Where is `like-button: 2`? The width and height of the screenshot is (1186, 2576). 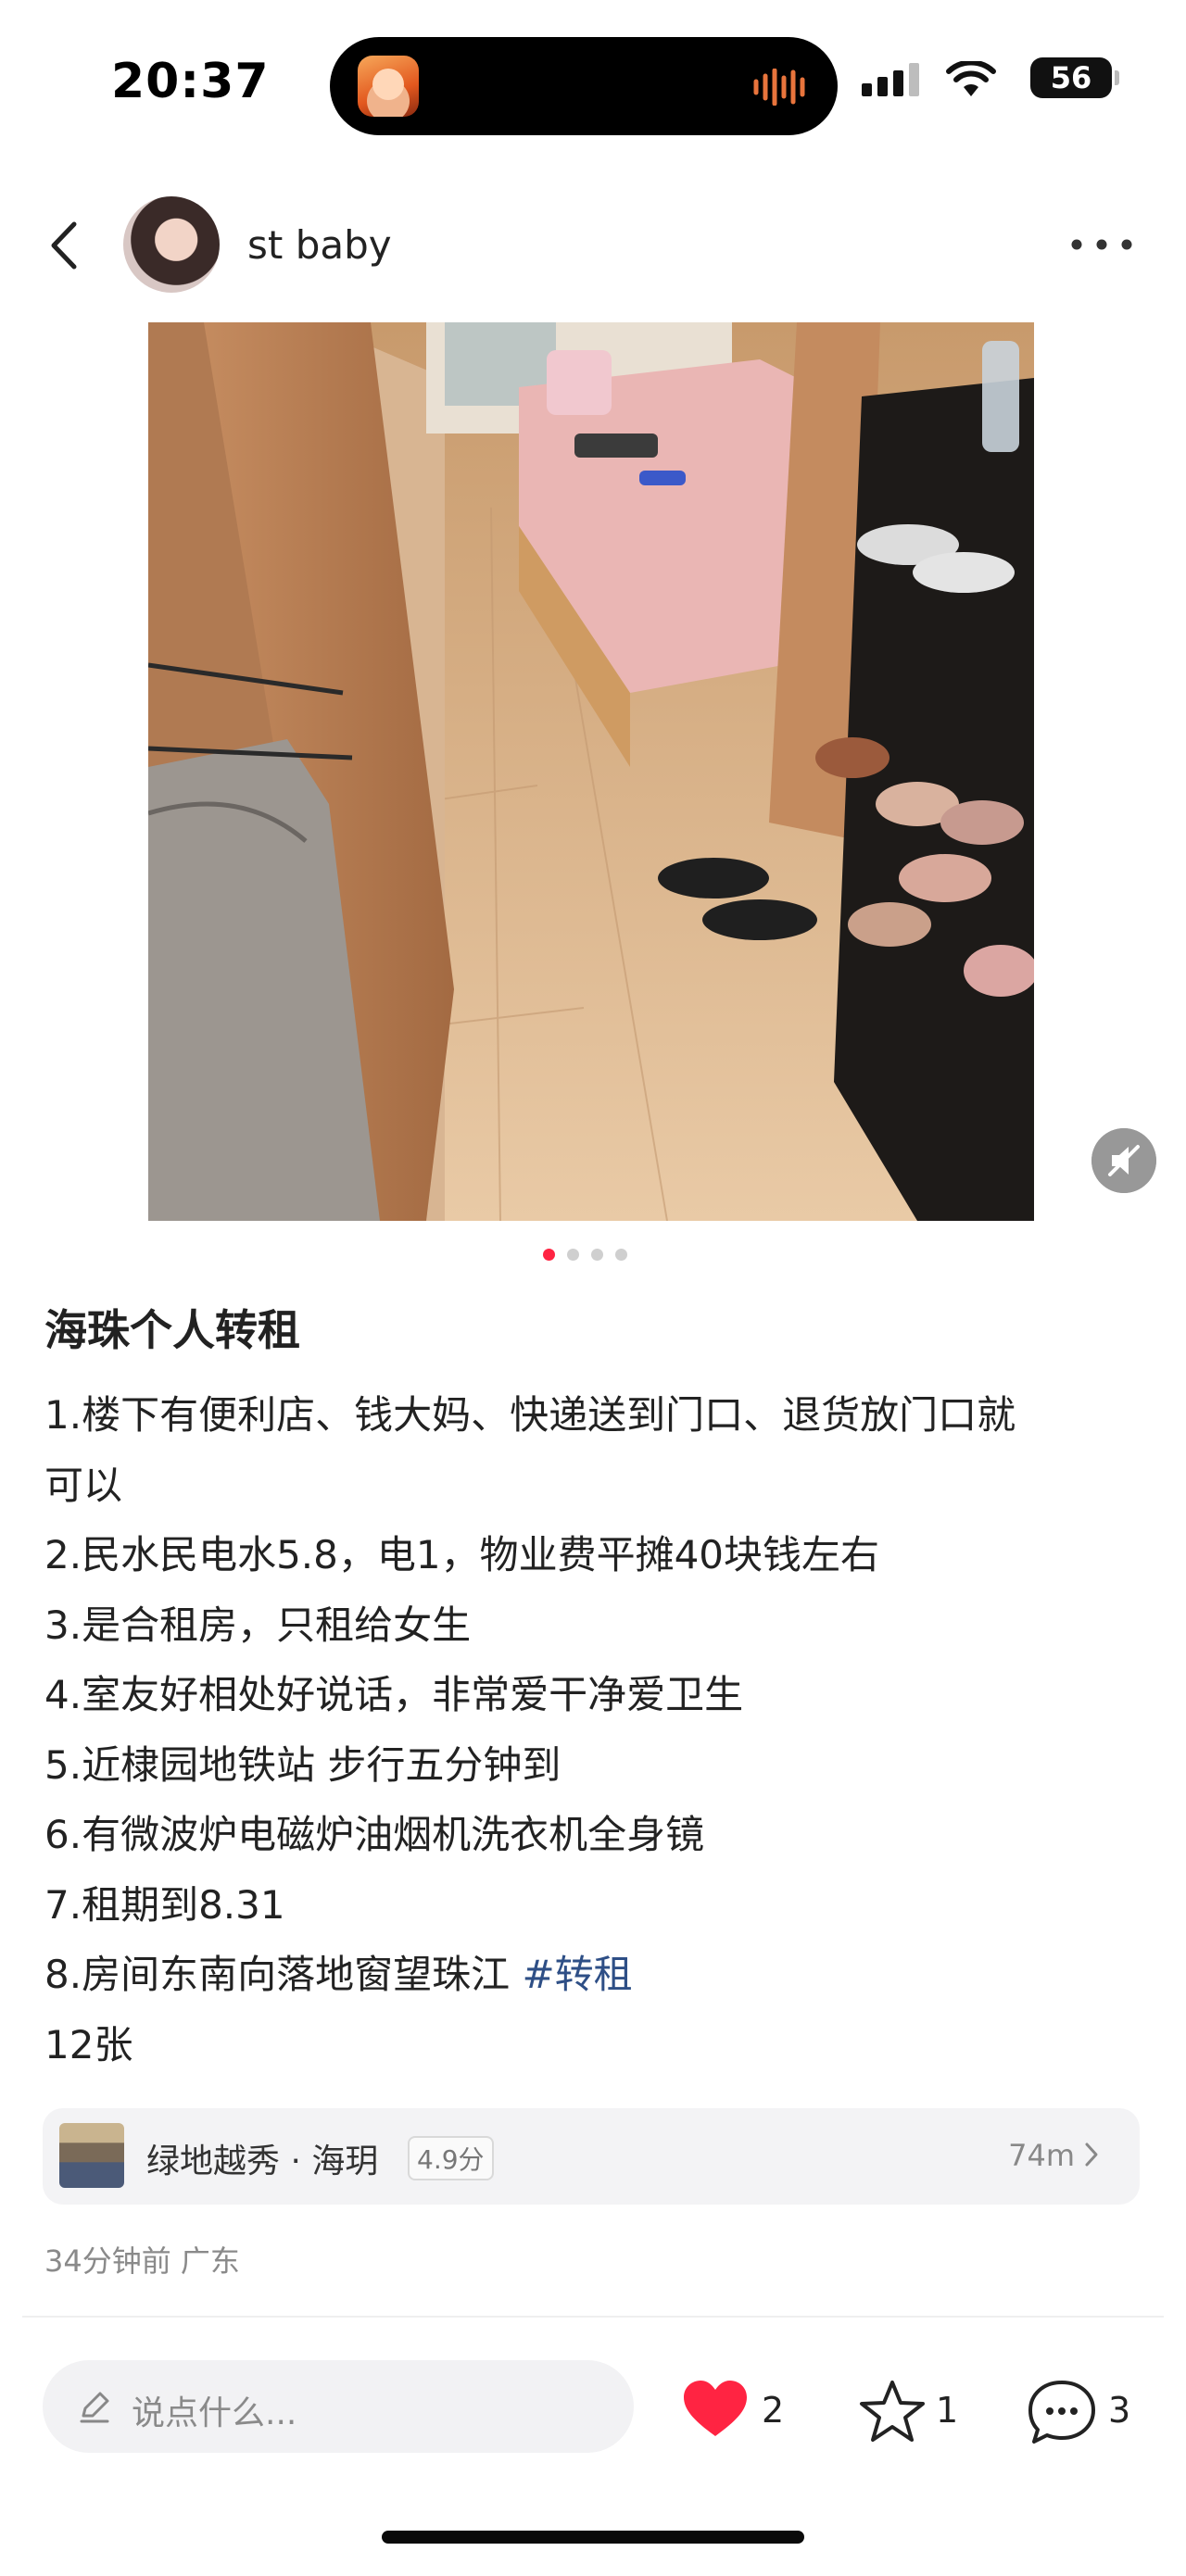 like-button: 2 is located at coordinates (737, 2408).